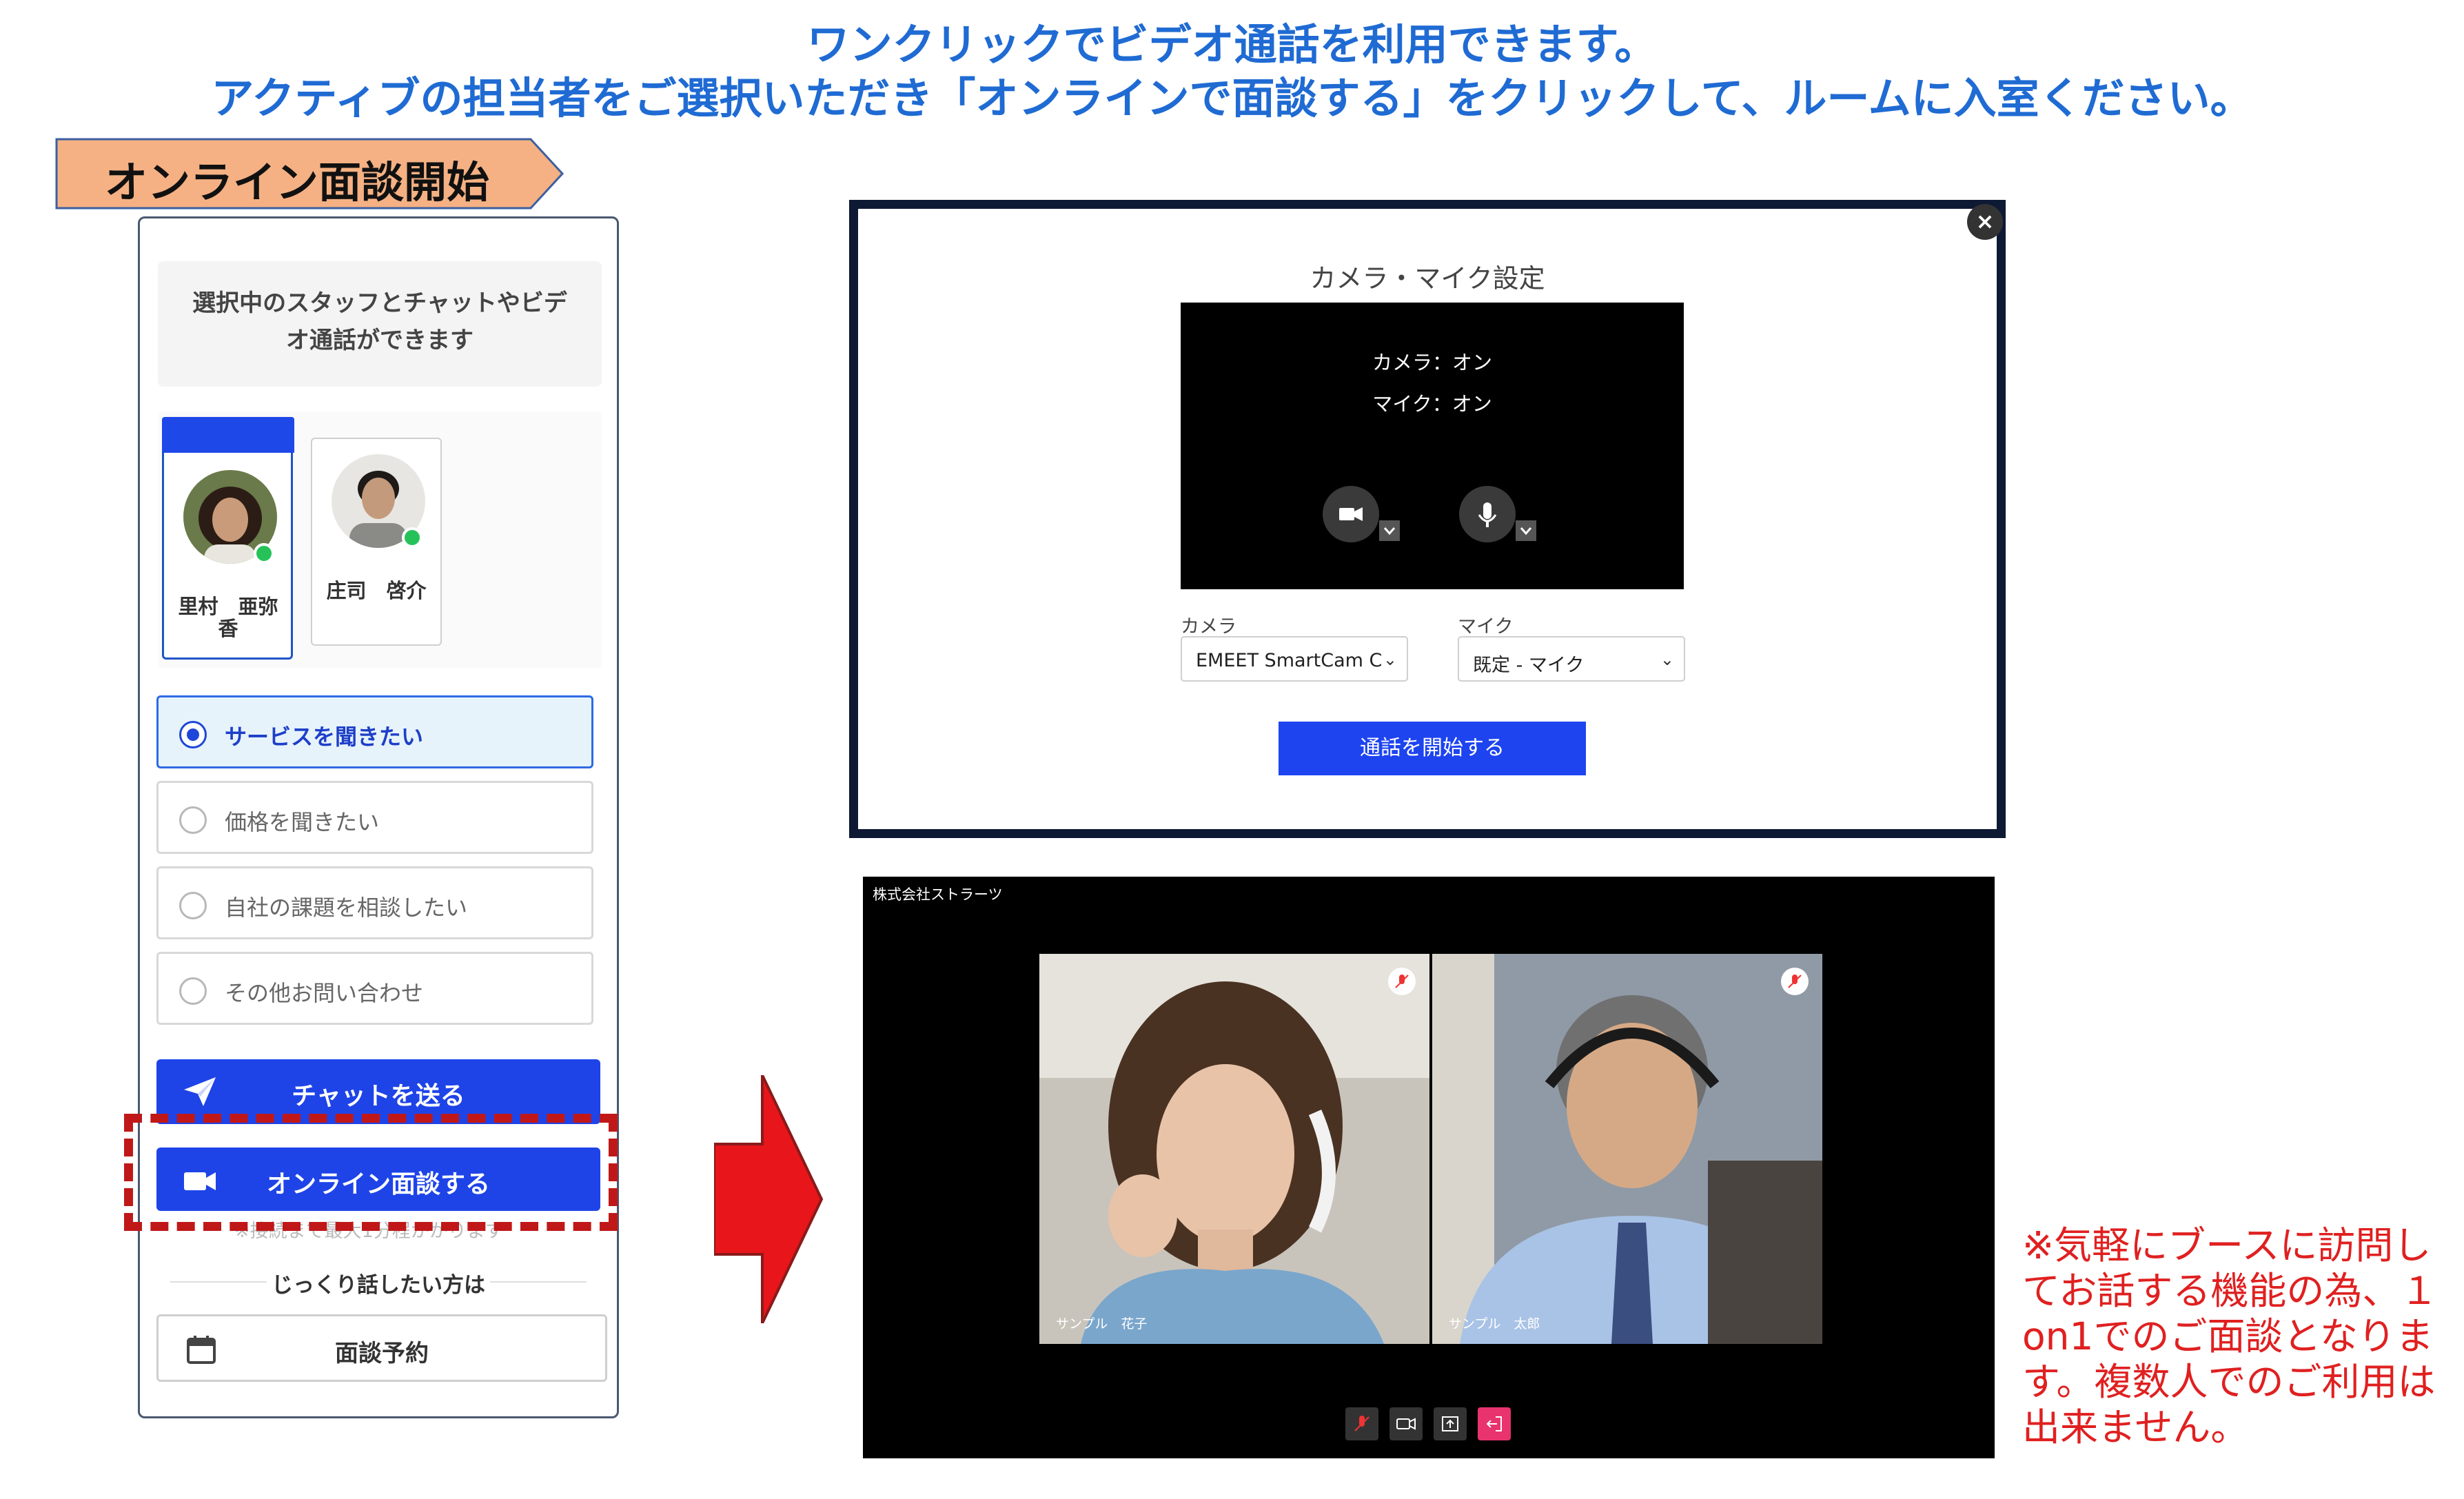  What do you see at coordinates (378, 1285) in the screenshot?
I see `divider-text: じっくり話したい方は` at bounding box center [378, 1285].